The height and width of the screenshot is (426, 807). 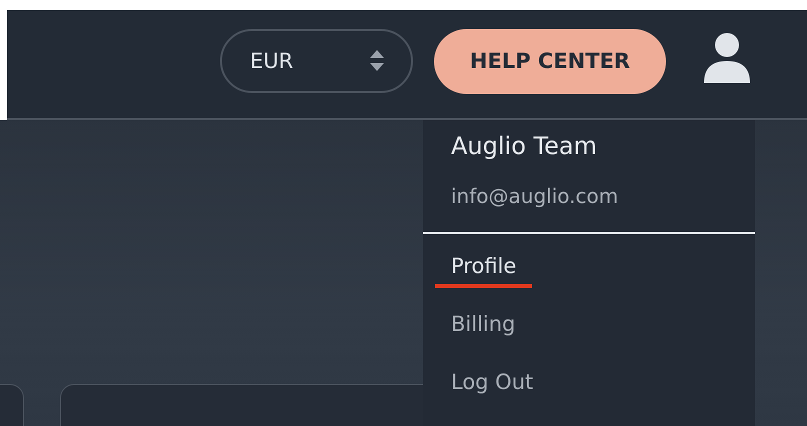 I want to click on user-email: info@auglio.com, so click(x=589, y=203).